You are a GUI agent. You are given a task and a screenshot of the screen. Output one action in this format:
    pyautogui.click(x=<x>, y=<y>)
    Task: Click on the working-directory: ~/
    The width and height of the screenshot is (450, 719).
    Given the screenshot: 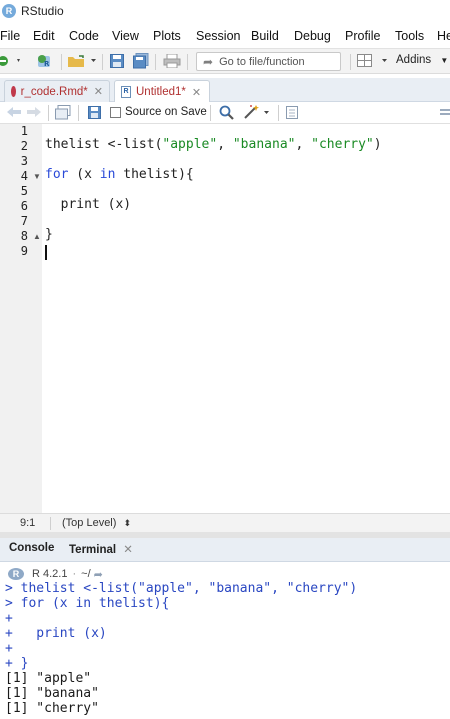 What is the action you would take?
    pyautogui.click(x=85, y=574)
    